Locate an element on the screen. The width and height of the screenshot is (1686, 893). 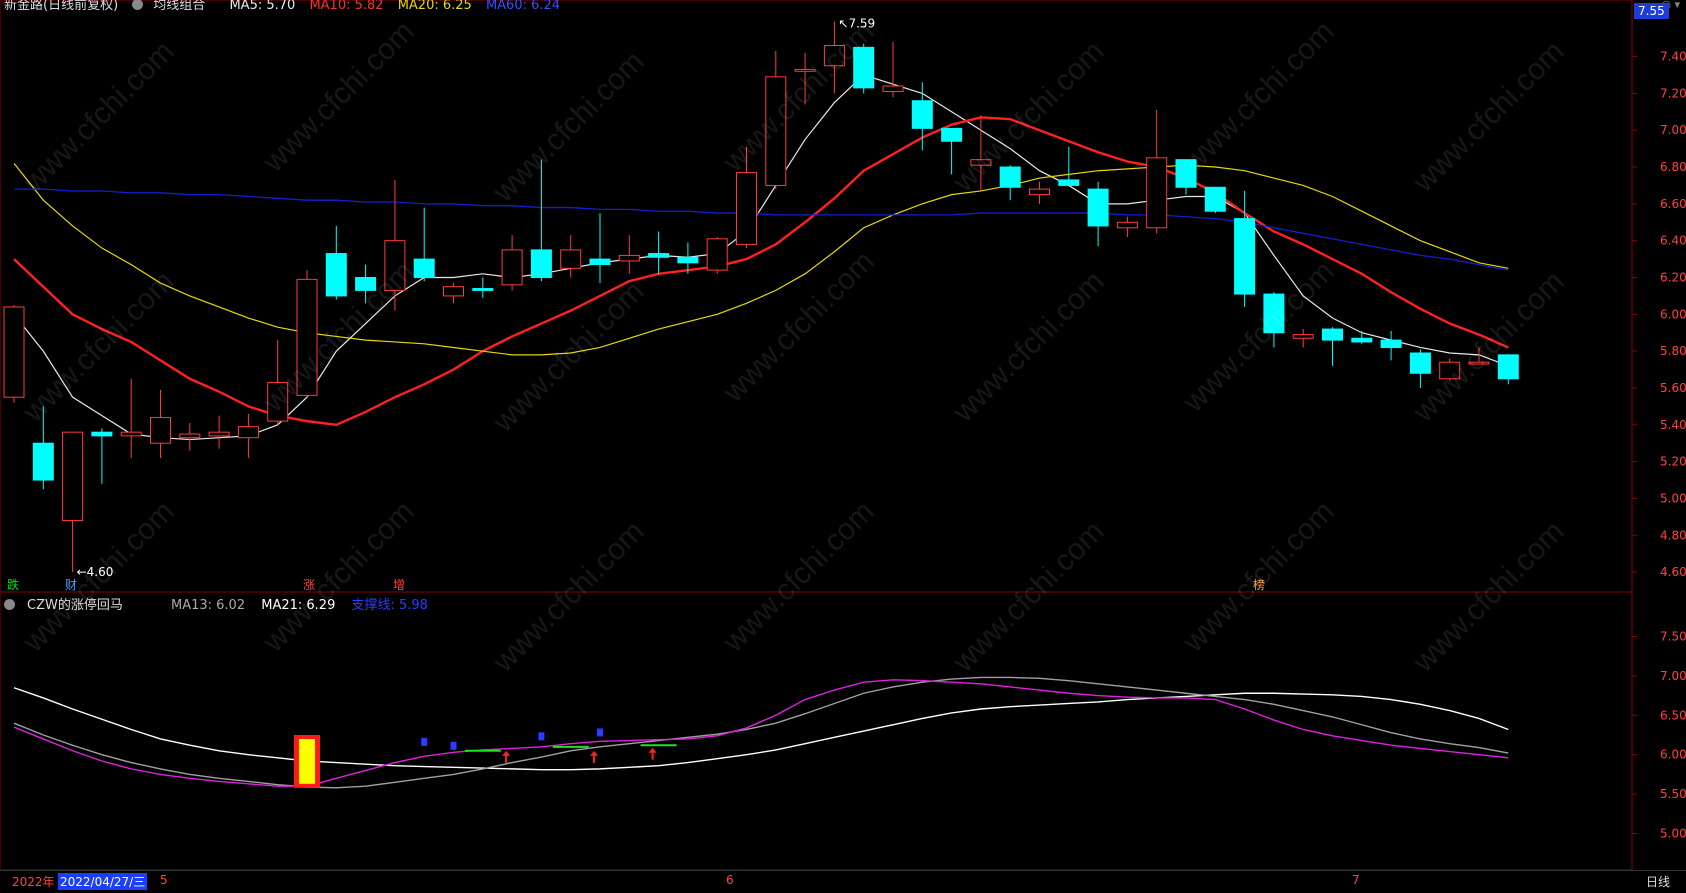
price-tick-label: 5.60 is located at coordinates (1673, 388).